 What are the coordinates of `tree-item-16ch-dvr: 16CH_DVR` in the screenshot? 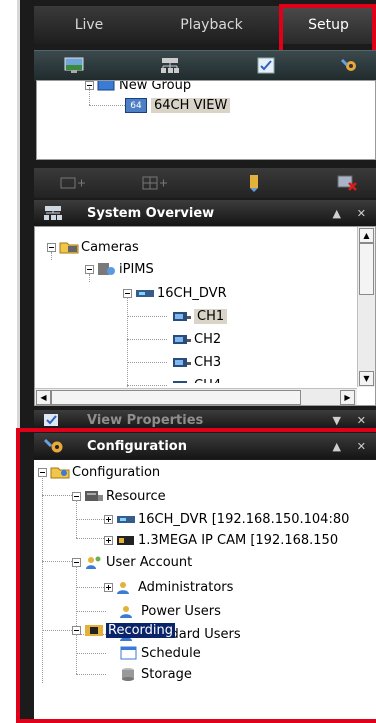 It's located at (175, 293).